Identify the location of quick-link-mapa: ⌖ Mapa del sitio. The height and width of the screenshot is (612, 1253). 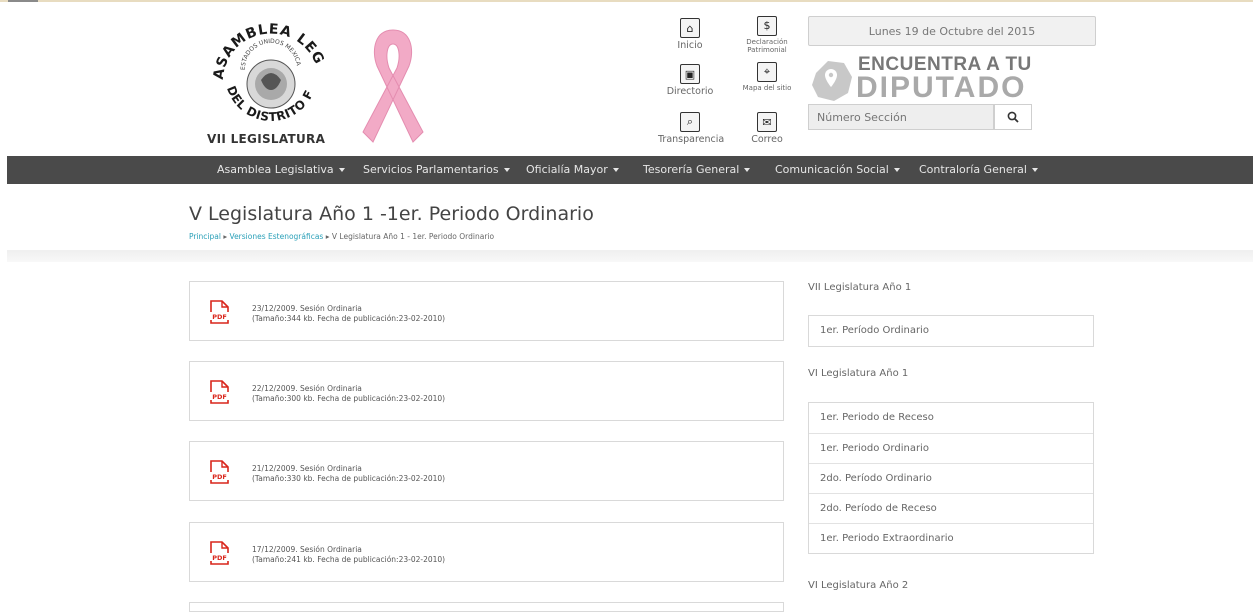
(767, 77).